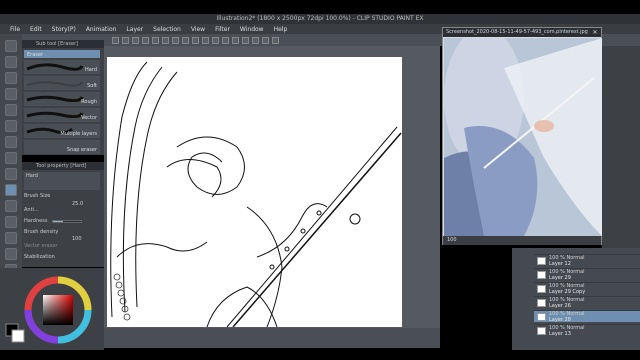 The width and height of the screenshot is (640, 360). Describe the element at coordinates (560, 264) in the screenshot. I see `layer-name: Layer 12` at that location.